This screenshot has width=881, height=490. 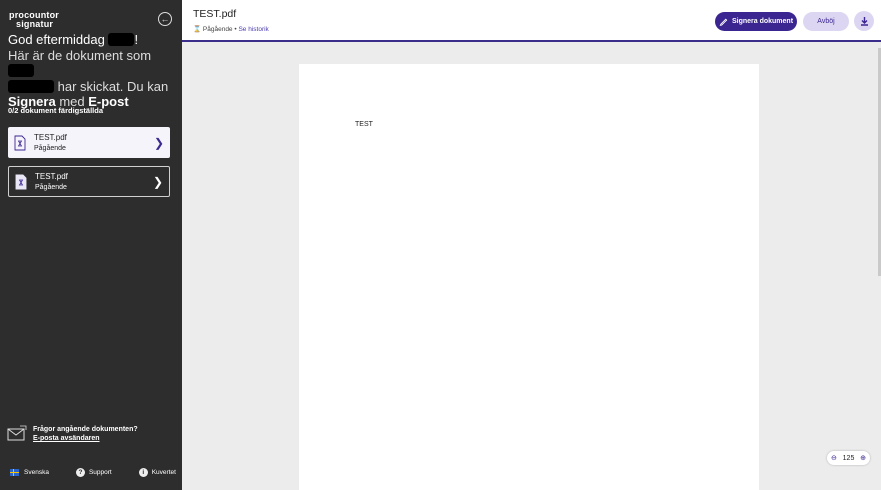 I want to click on download-icon, so click(x=864, y=21).